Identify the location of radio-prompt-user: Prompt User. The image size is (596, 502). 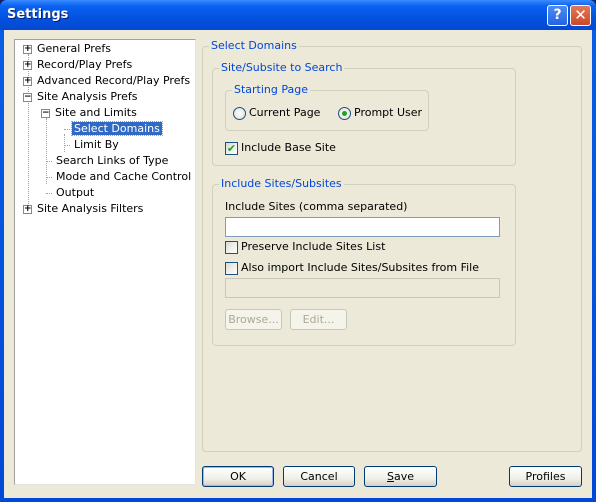
(380, 113).